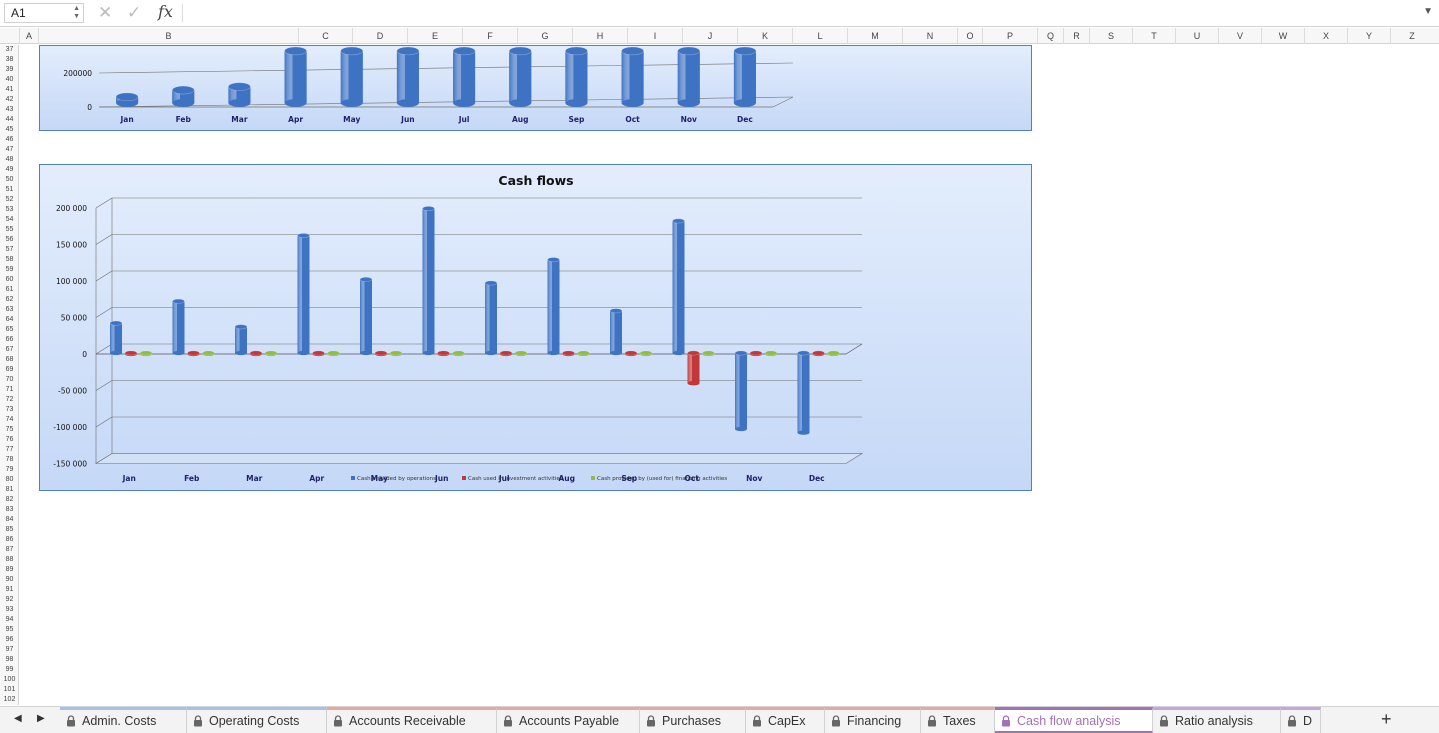 This screenshot has height=733, width=1439. What do you see at coordinates (709, 36) in the screenshot?
I see `column-header-j: J` at bounding box center [709, 36].